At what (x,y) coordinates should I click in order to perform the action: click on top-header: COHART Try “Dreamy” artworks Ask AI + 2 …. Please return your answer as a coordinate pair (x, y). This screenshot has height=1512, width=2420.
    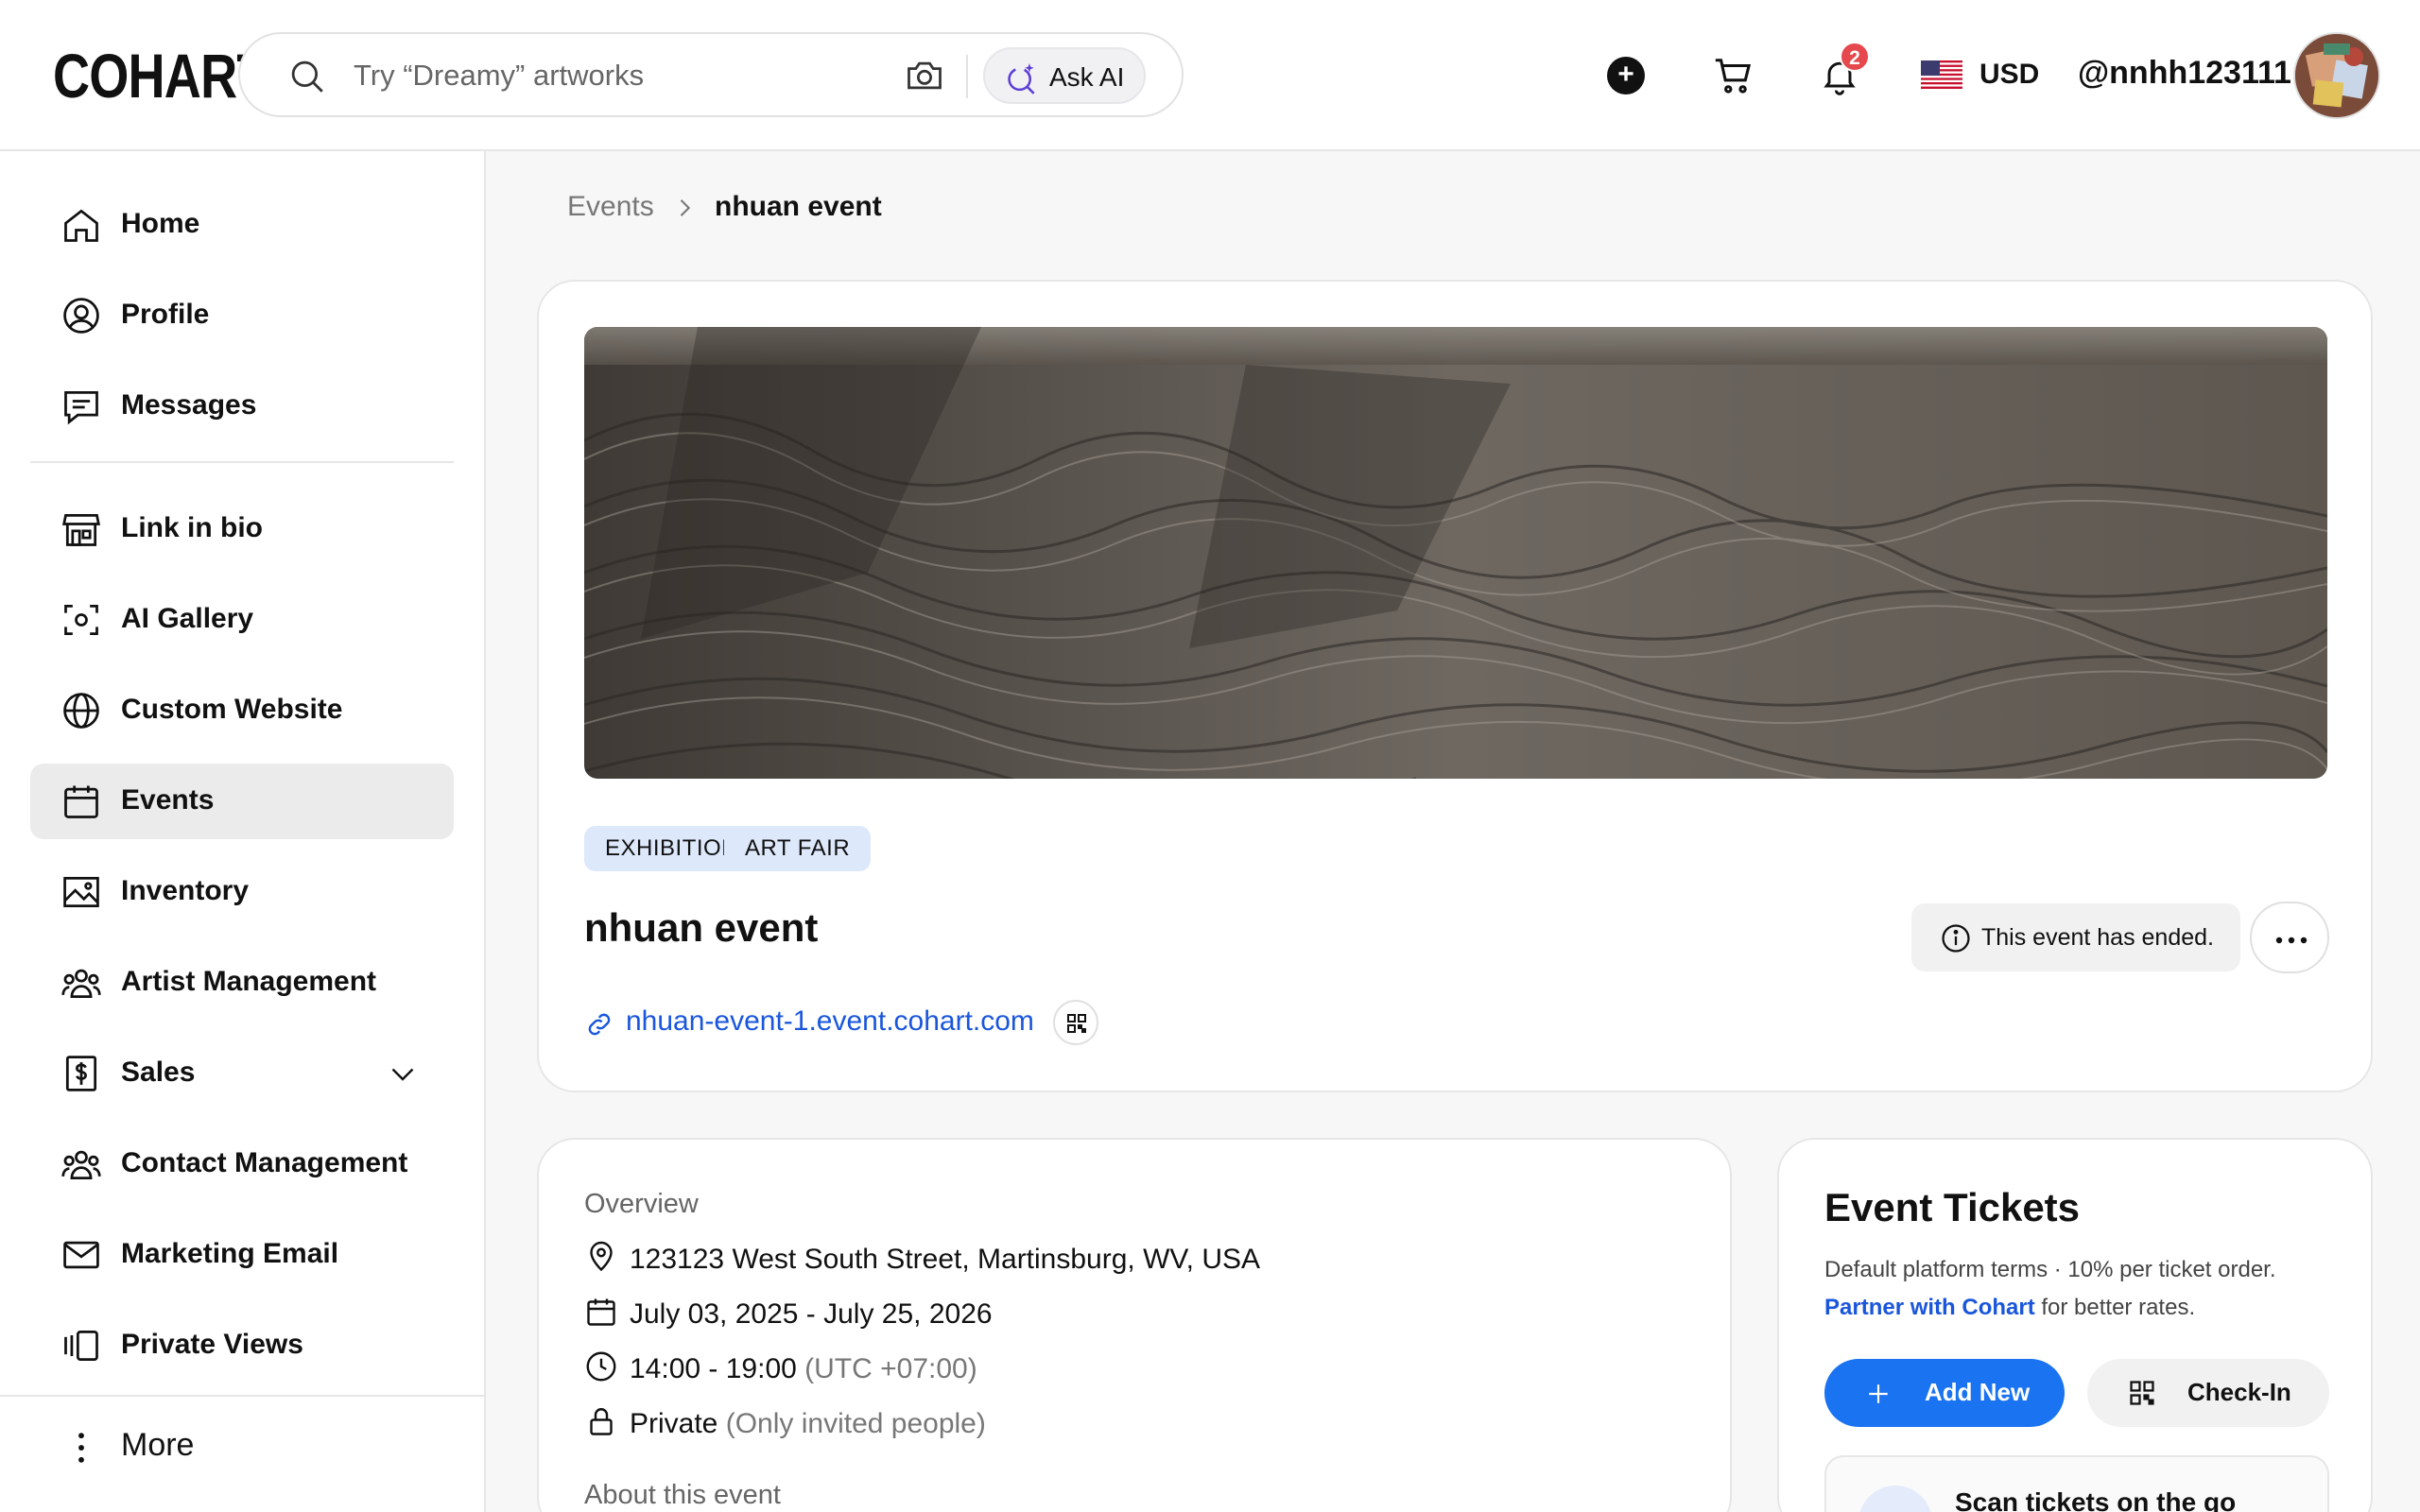
    Looking at the image, I should click on (1210, 75).